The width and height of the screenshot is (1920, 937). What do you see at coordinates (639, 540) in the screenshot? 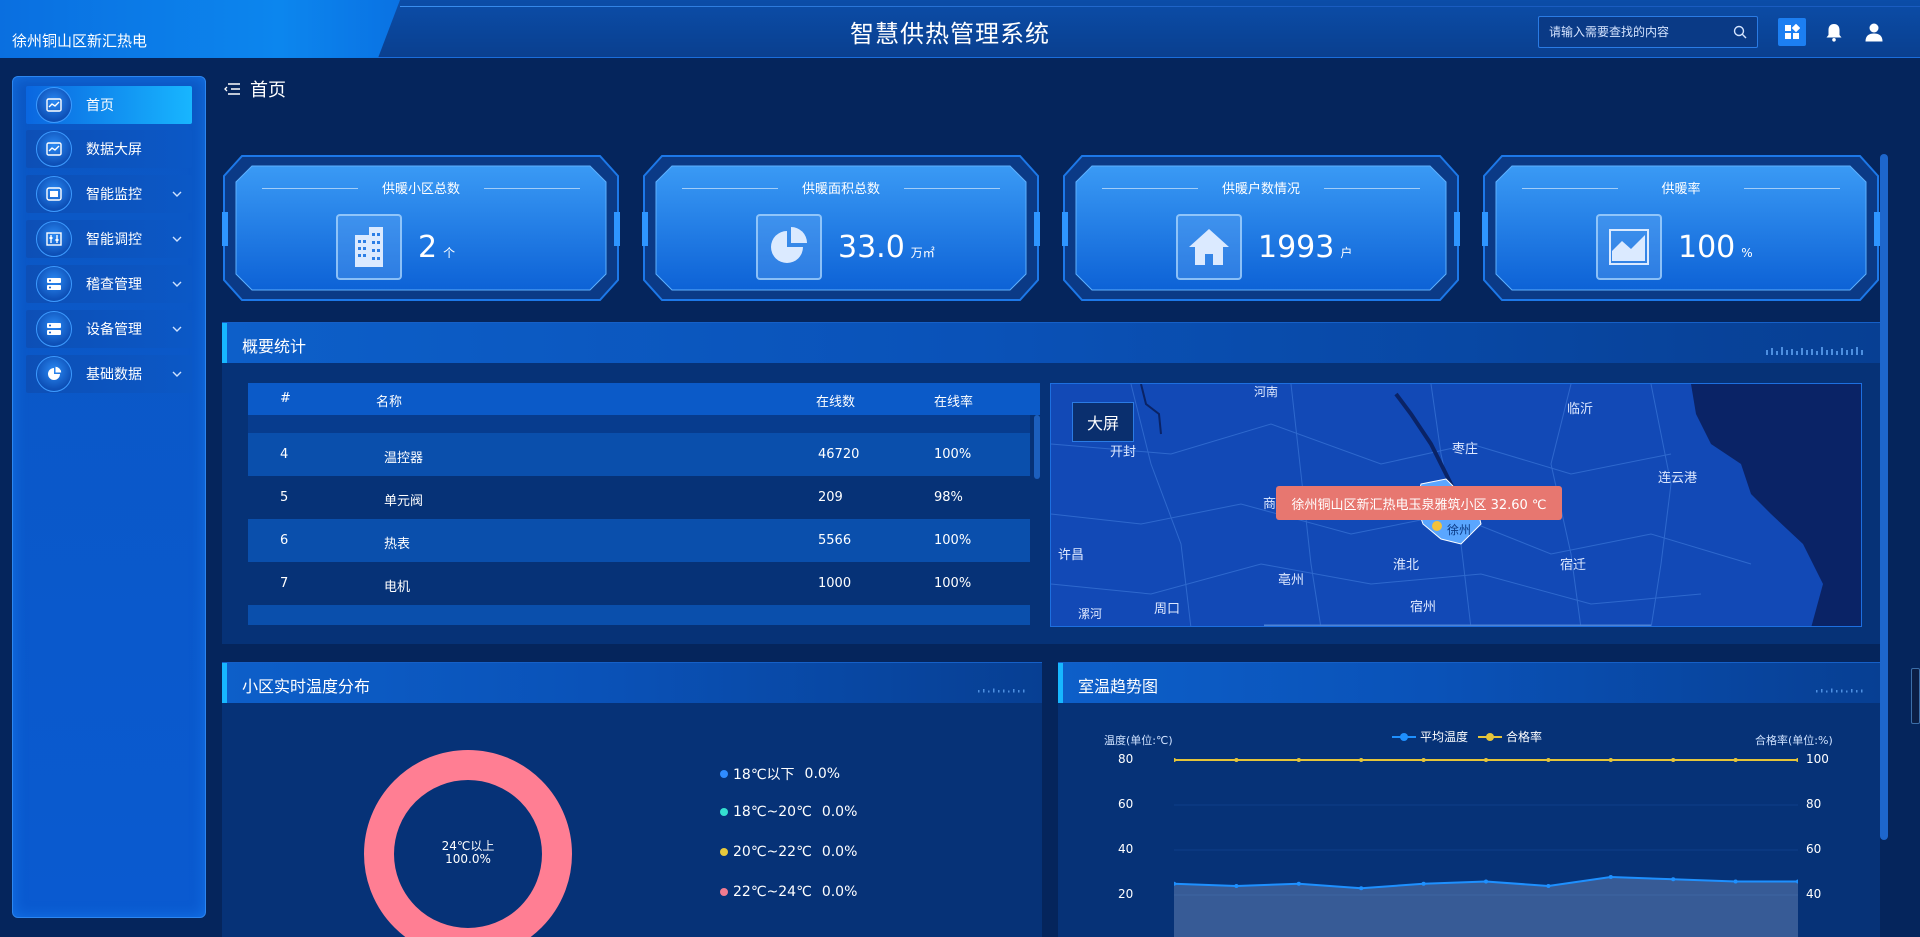
I see `table-row: 6 热表 5566 100%` at bounding box center [639, 540].